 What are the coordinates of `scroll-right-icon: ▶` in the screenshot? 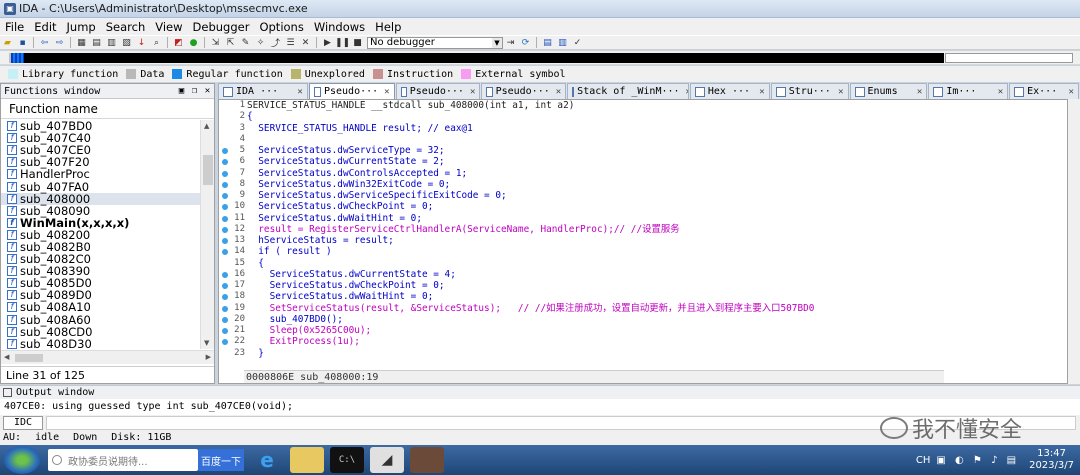 It's located at (208, 357).